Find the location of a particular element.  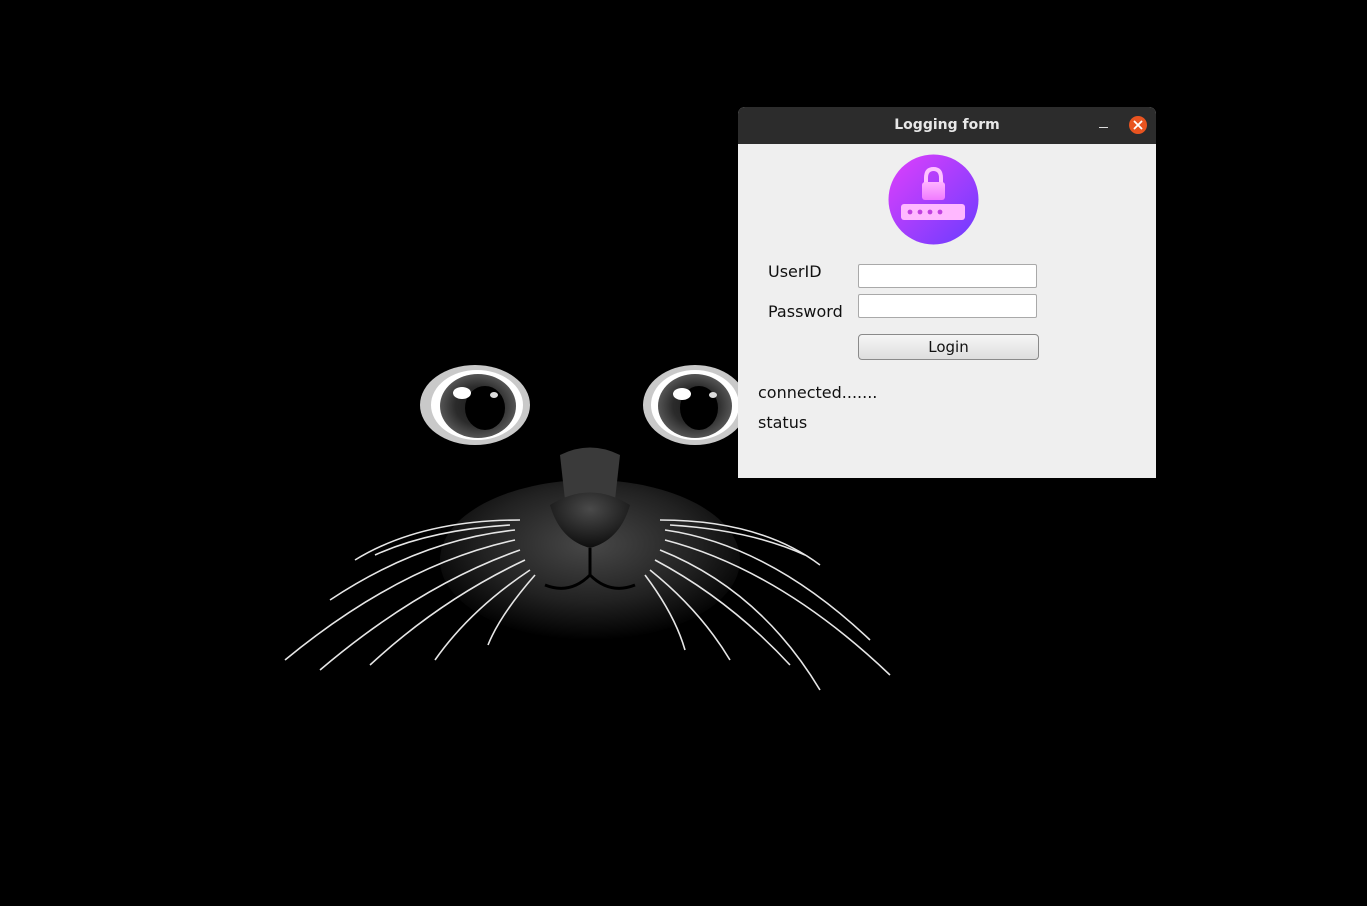

userid-input is located at coordinates (947, 276).